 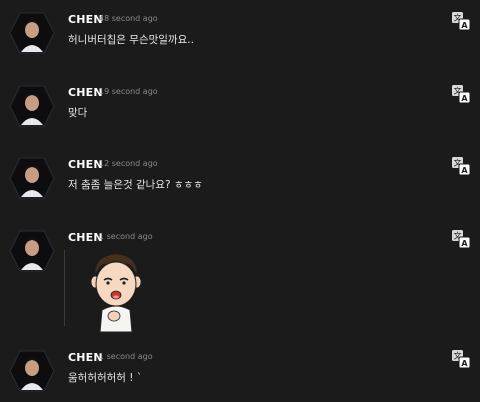 What do you see at coordinates (128, 91) in the screenshot?
I see `timestamp: 19 second ago` at bounding box center [128, 91].